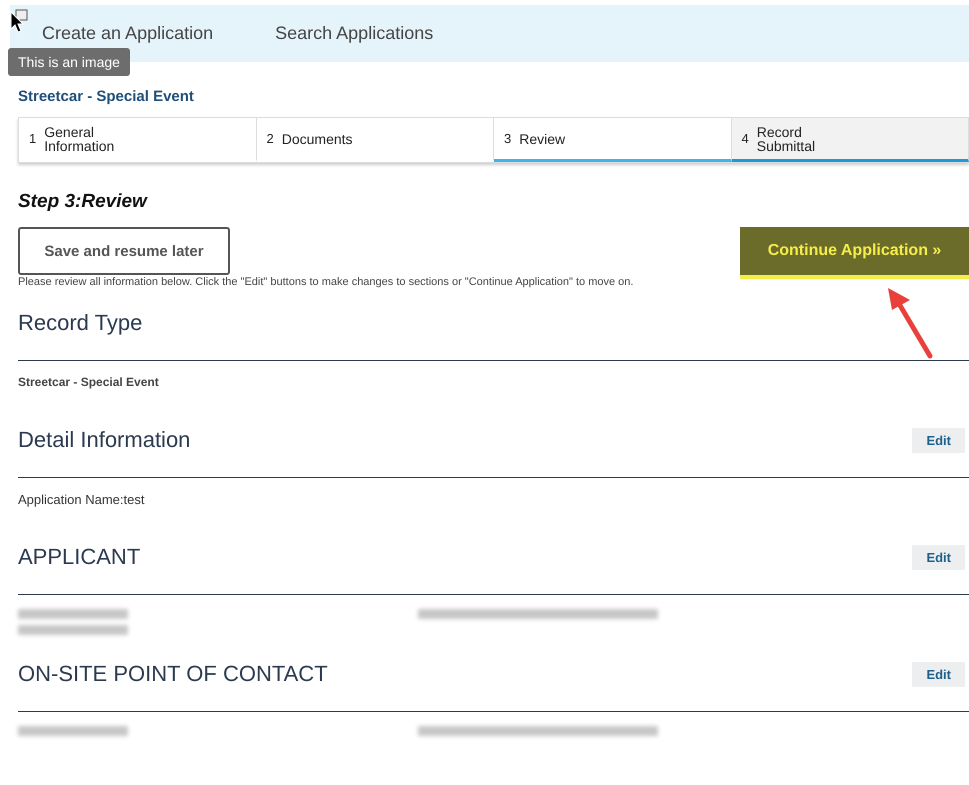 Image resolution: width=969 pixels, height=785 pixels. What do you see at coordinates (354, 33) in the screenshot?
I see `nav-link: Search Applications` at bounding box center [354, 33].